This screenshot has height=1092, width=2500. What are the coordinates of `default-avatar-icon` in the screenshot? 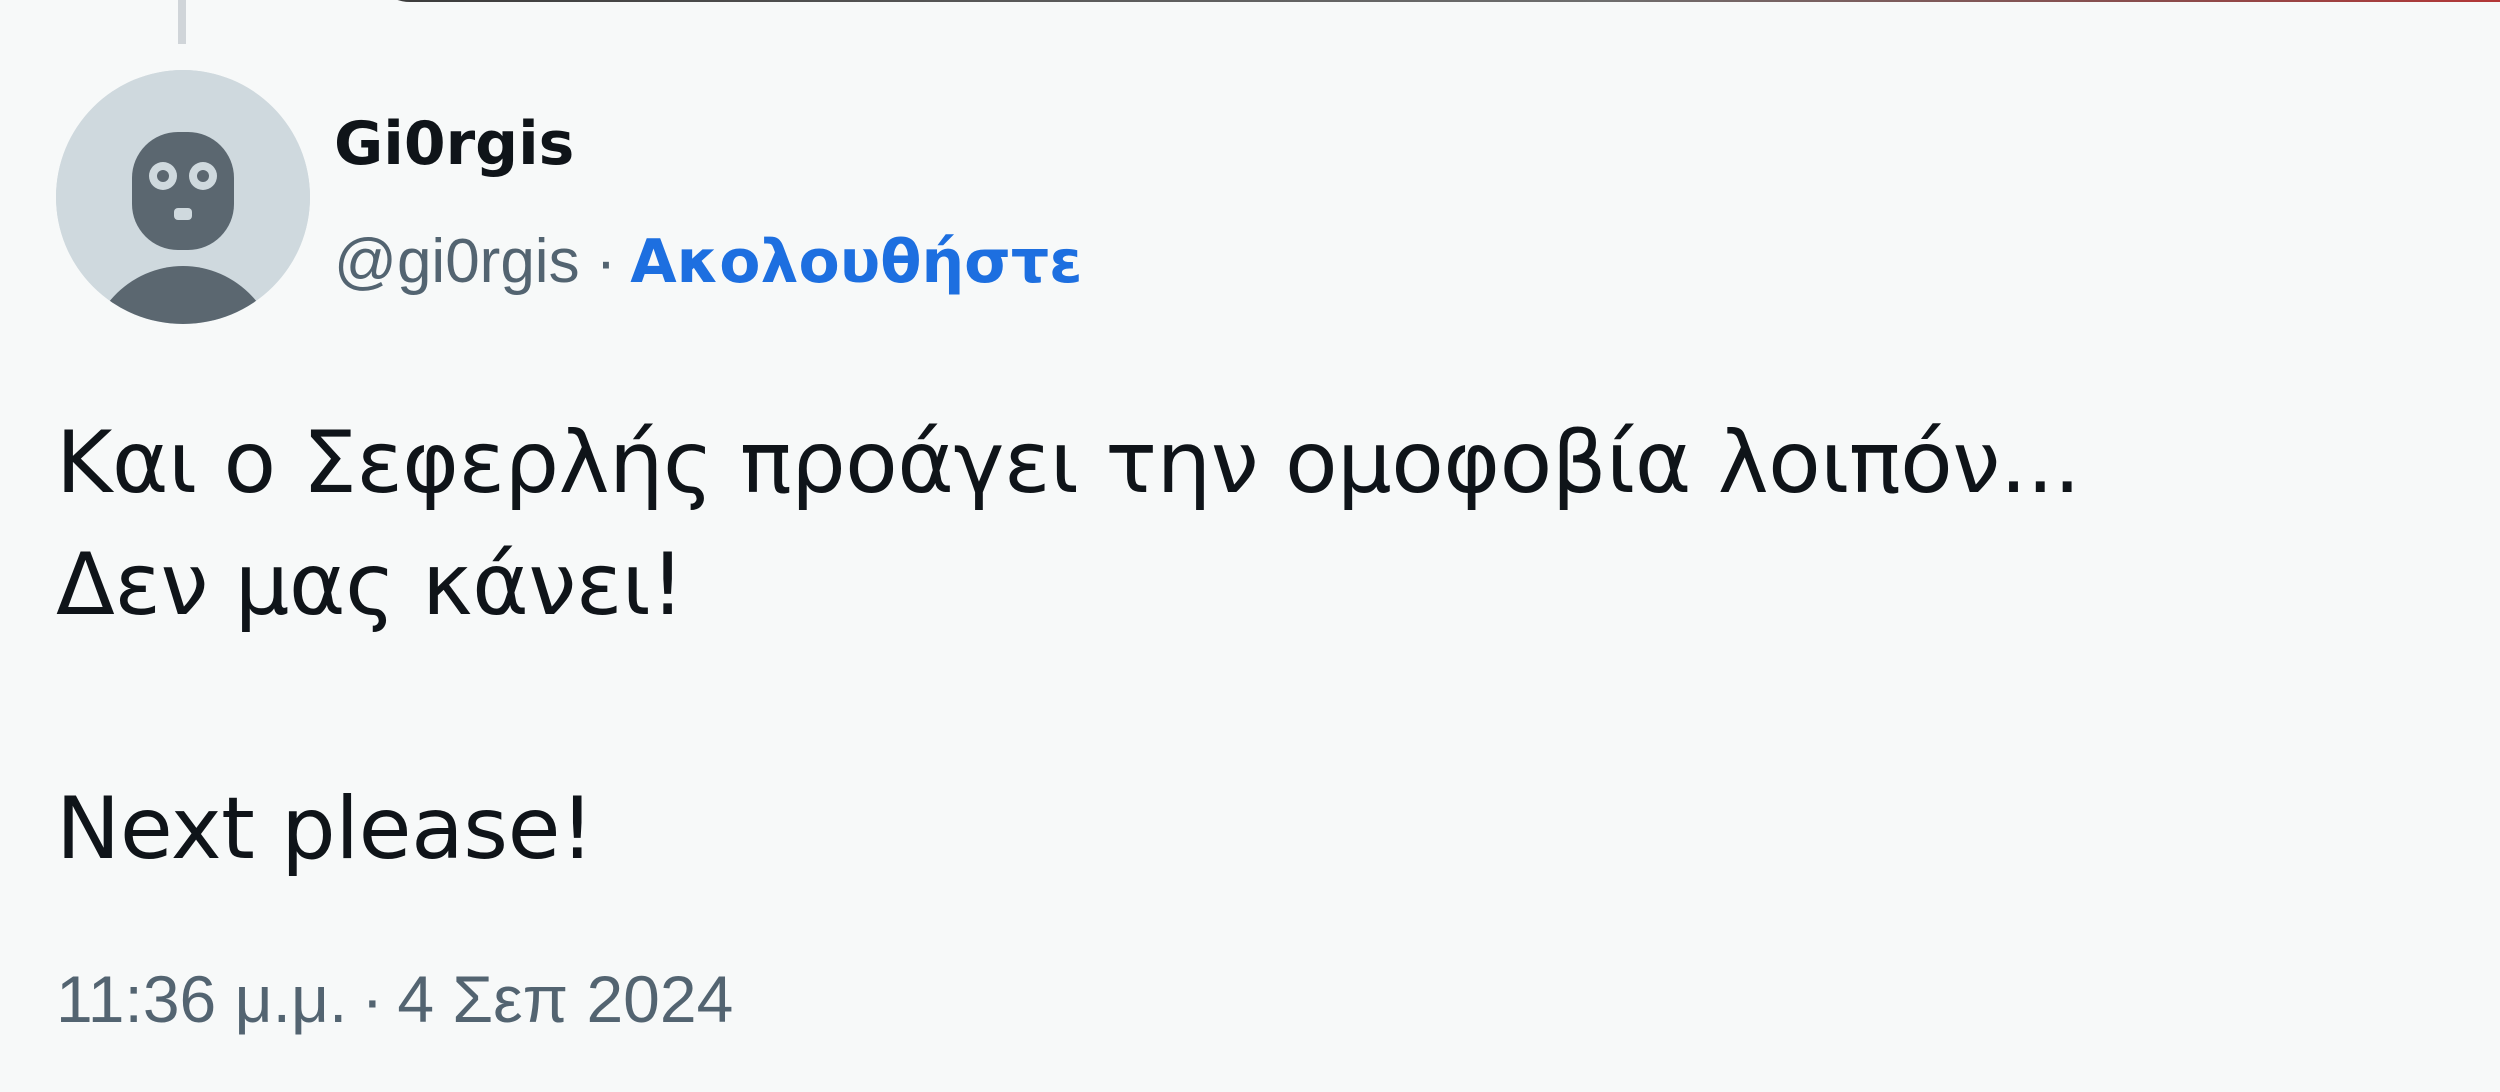 It's located at (183, 197).